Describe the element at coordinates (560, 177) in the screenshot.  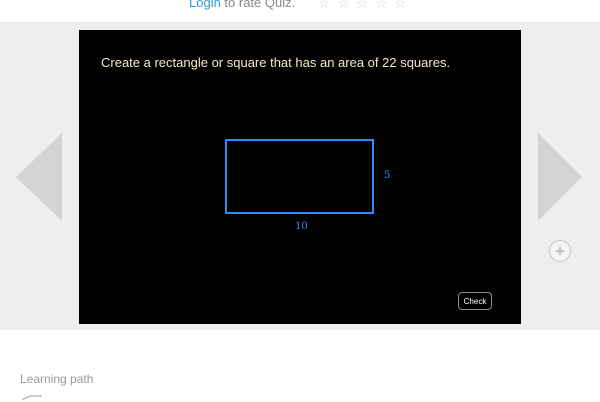
I see `arrow-right-icon` at that location.